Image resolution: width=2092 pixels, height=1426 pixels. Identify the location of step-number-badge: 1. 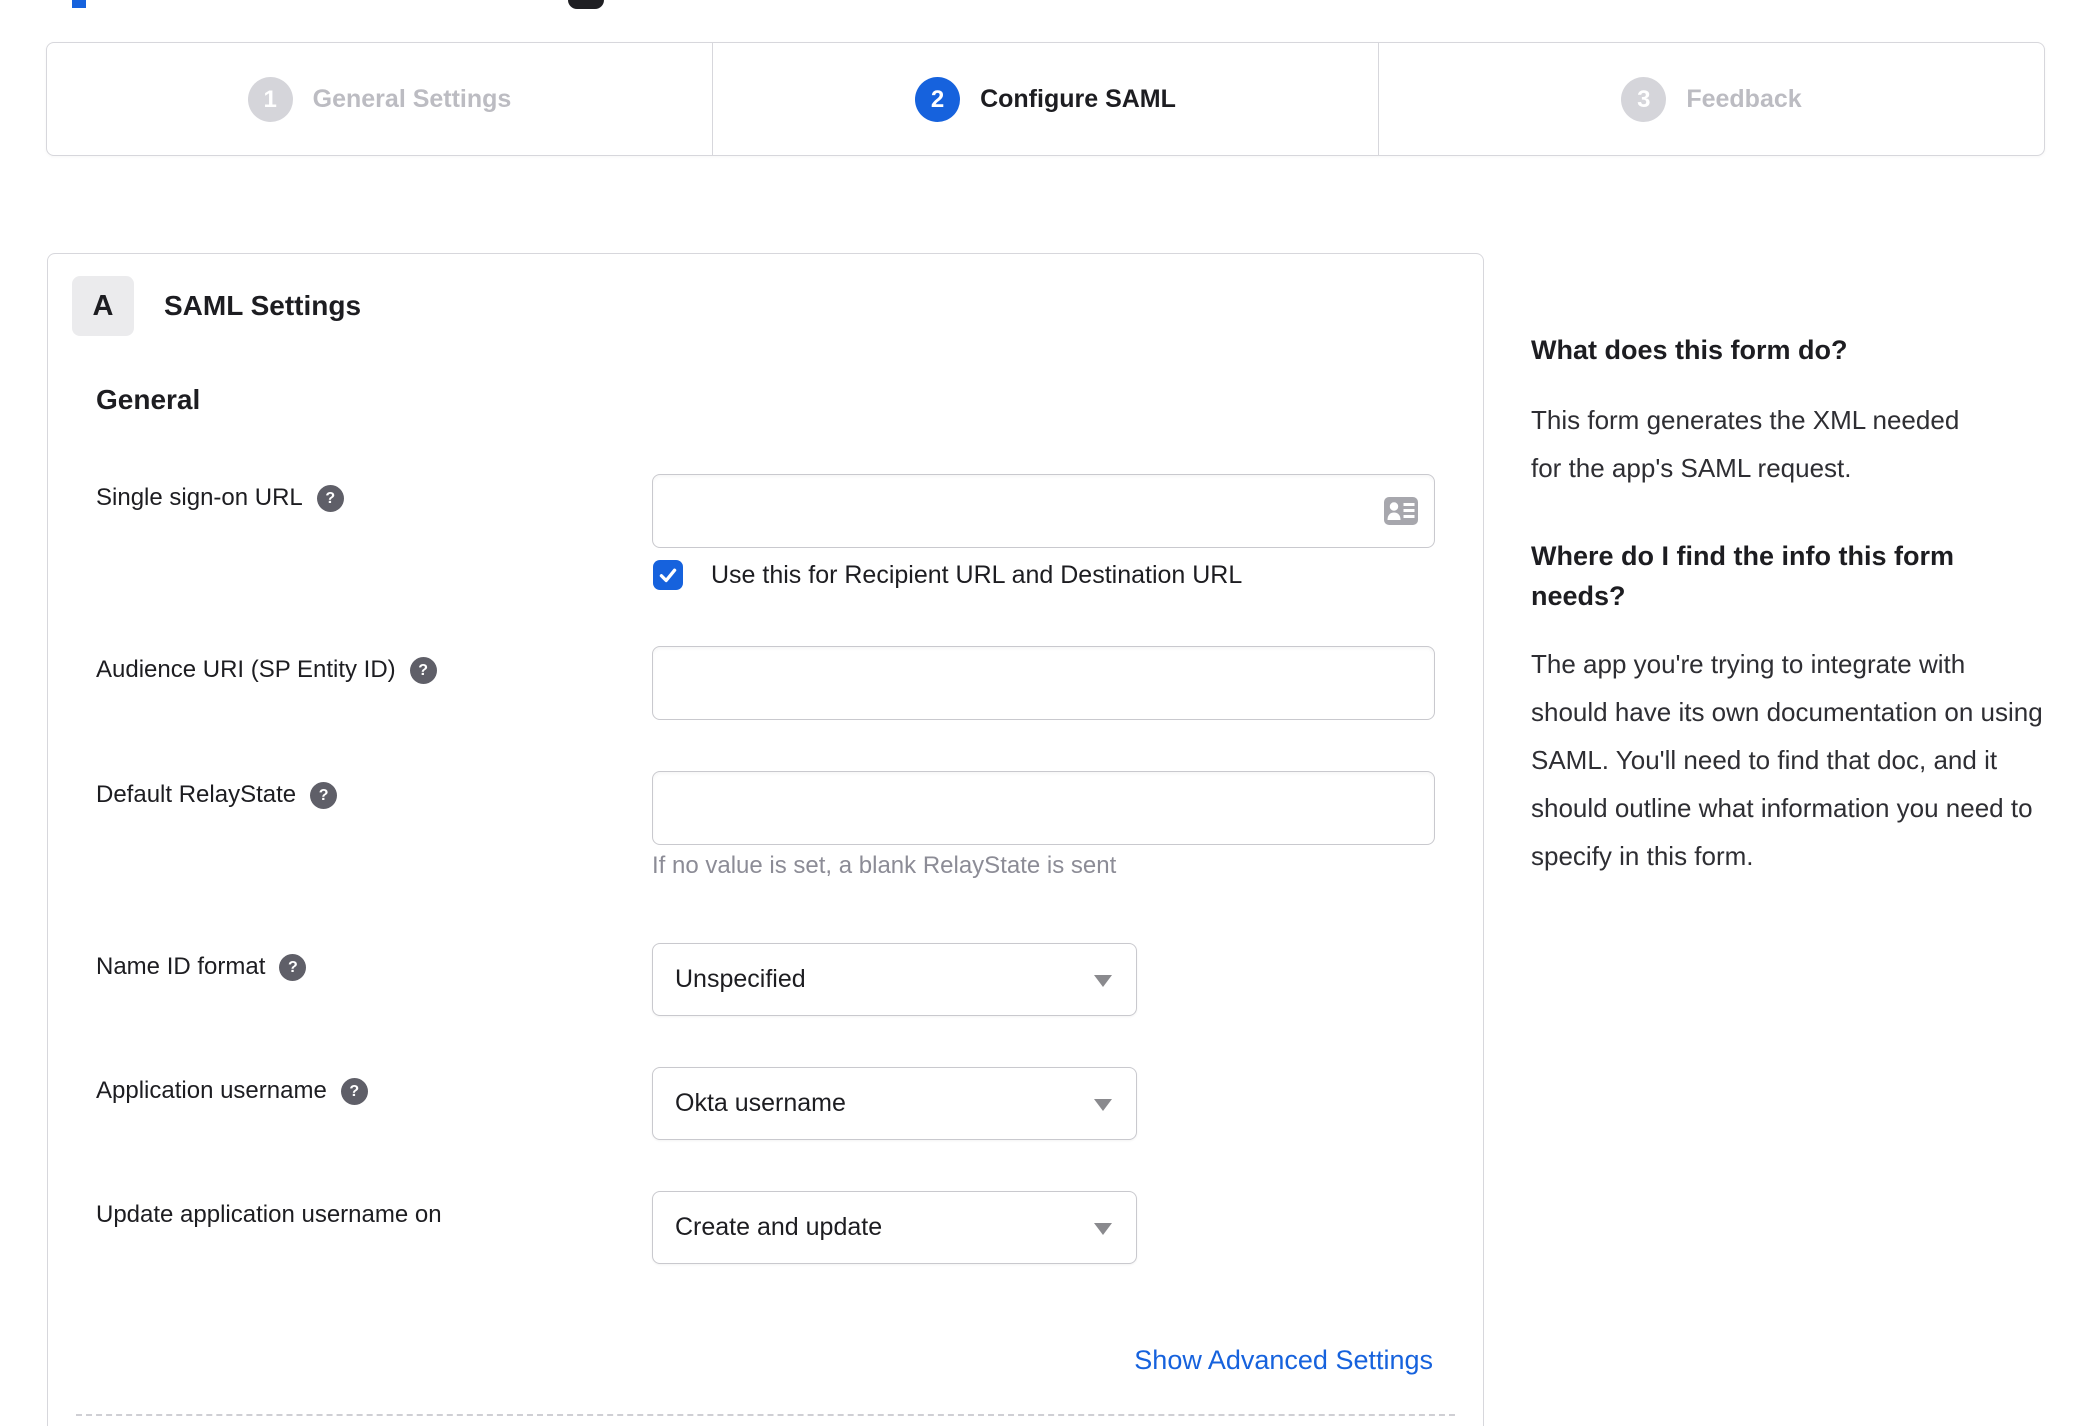
(270, 99).